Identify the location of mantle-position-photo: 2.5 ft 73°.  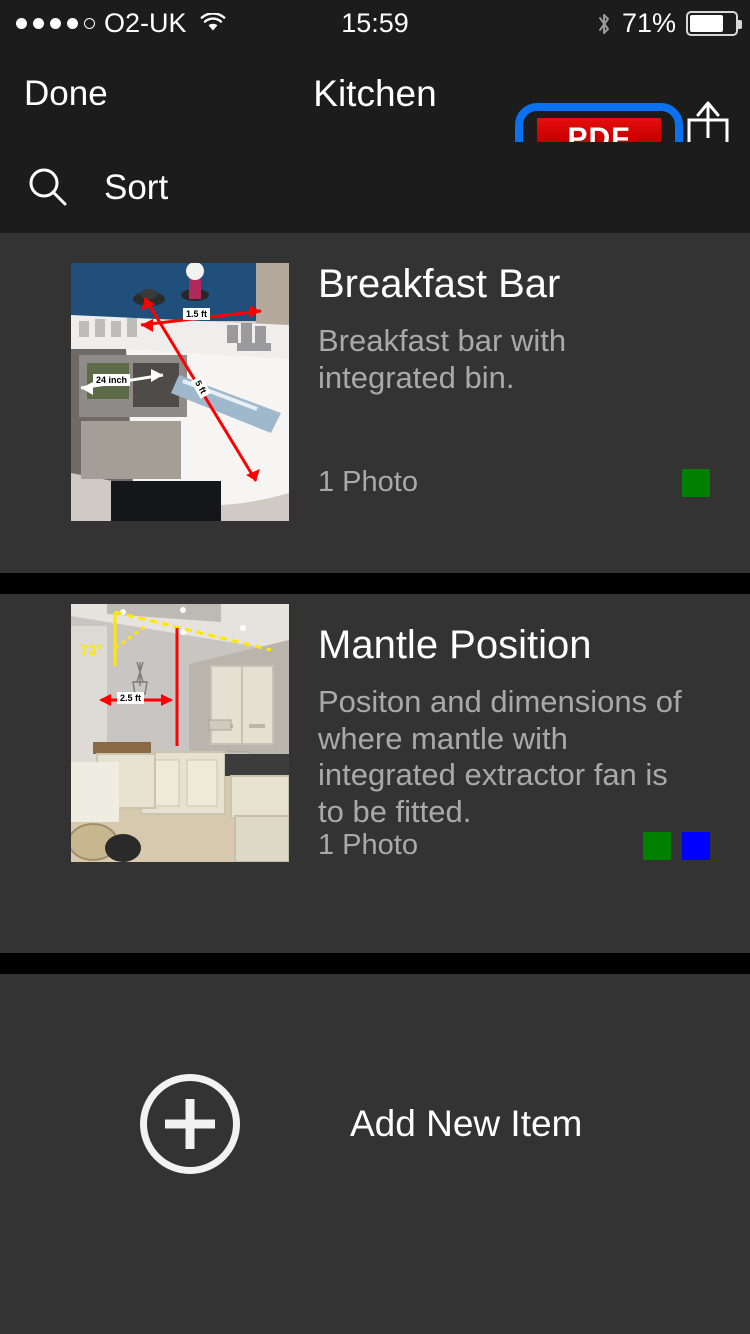
(180, 733).